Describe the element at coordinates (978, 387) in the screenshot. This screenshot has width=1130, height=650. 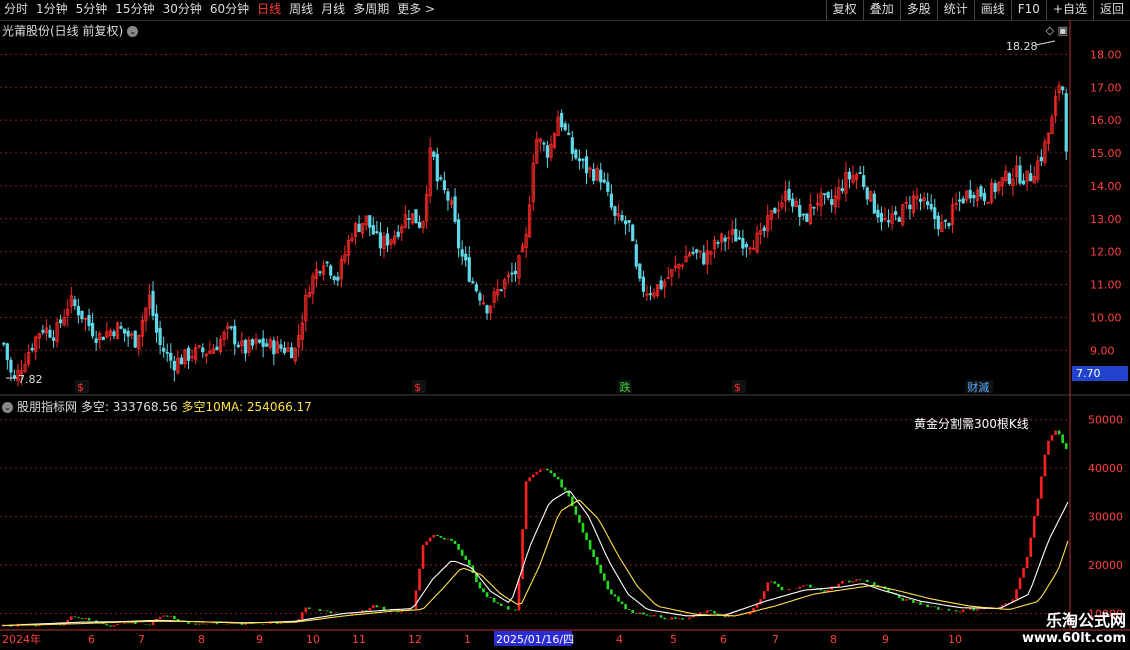
I see `event-marker: 财滅` at that location.